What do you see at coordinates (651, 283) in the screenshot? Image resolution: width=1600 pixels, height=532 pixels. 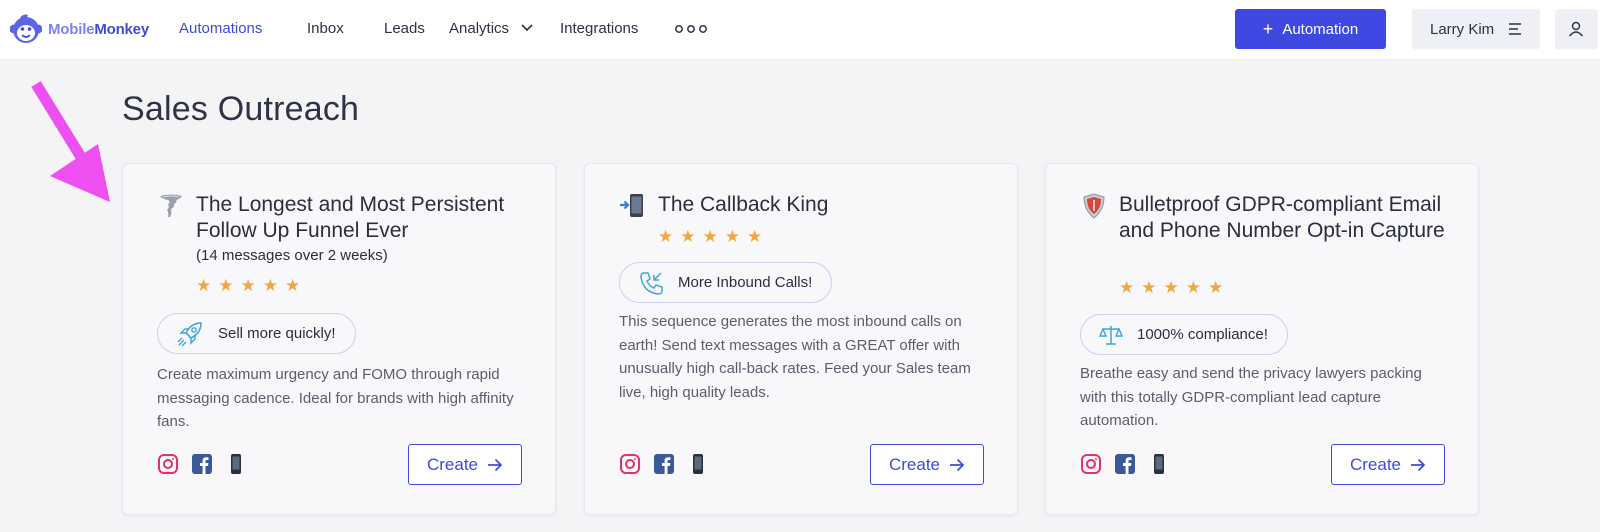 I see `phone-incoming-icon` at bounding box center [651, 283].